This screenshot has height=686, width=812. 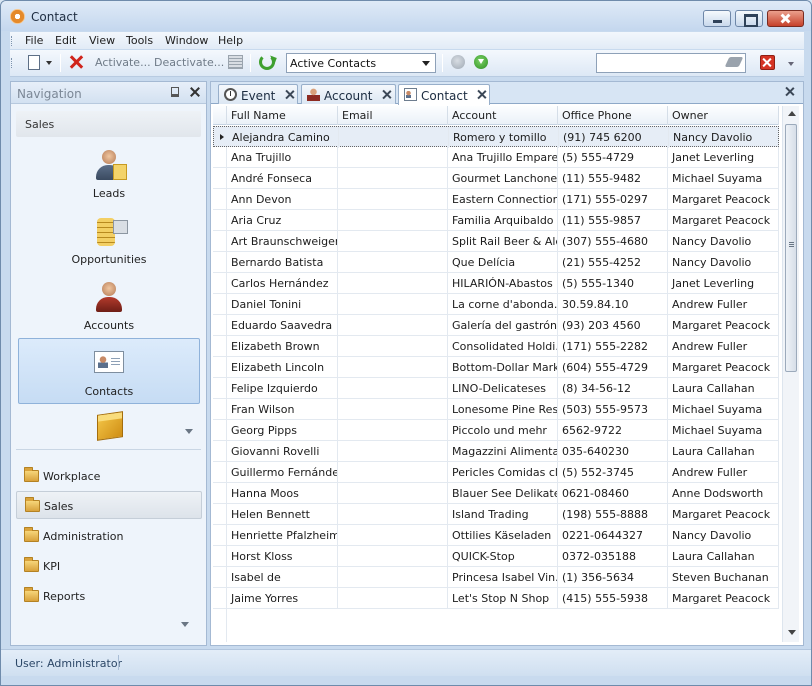 I want to click on cell-account: LINO-Delicateses, so click(x=503, y=388).